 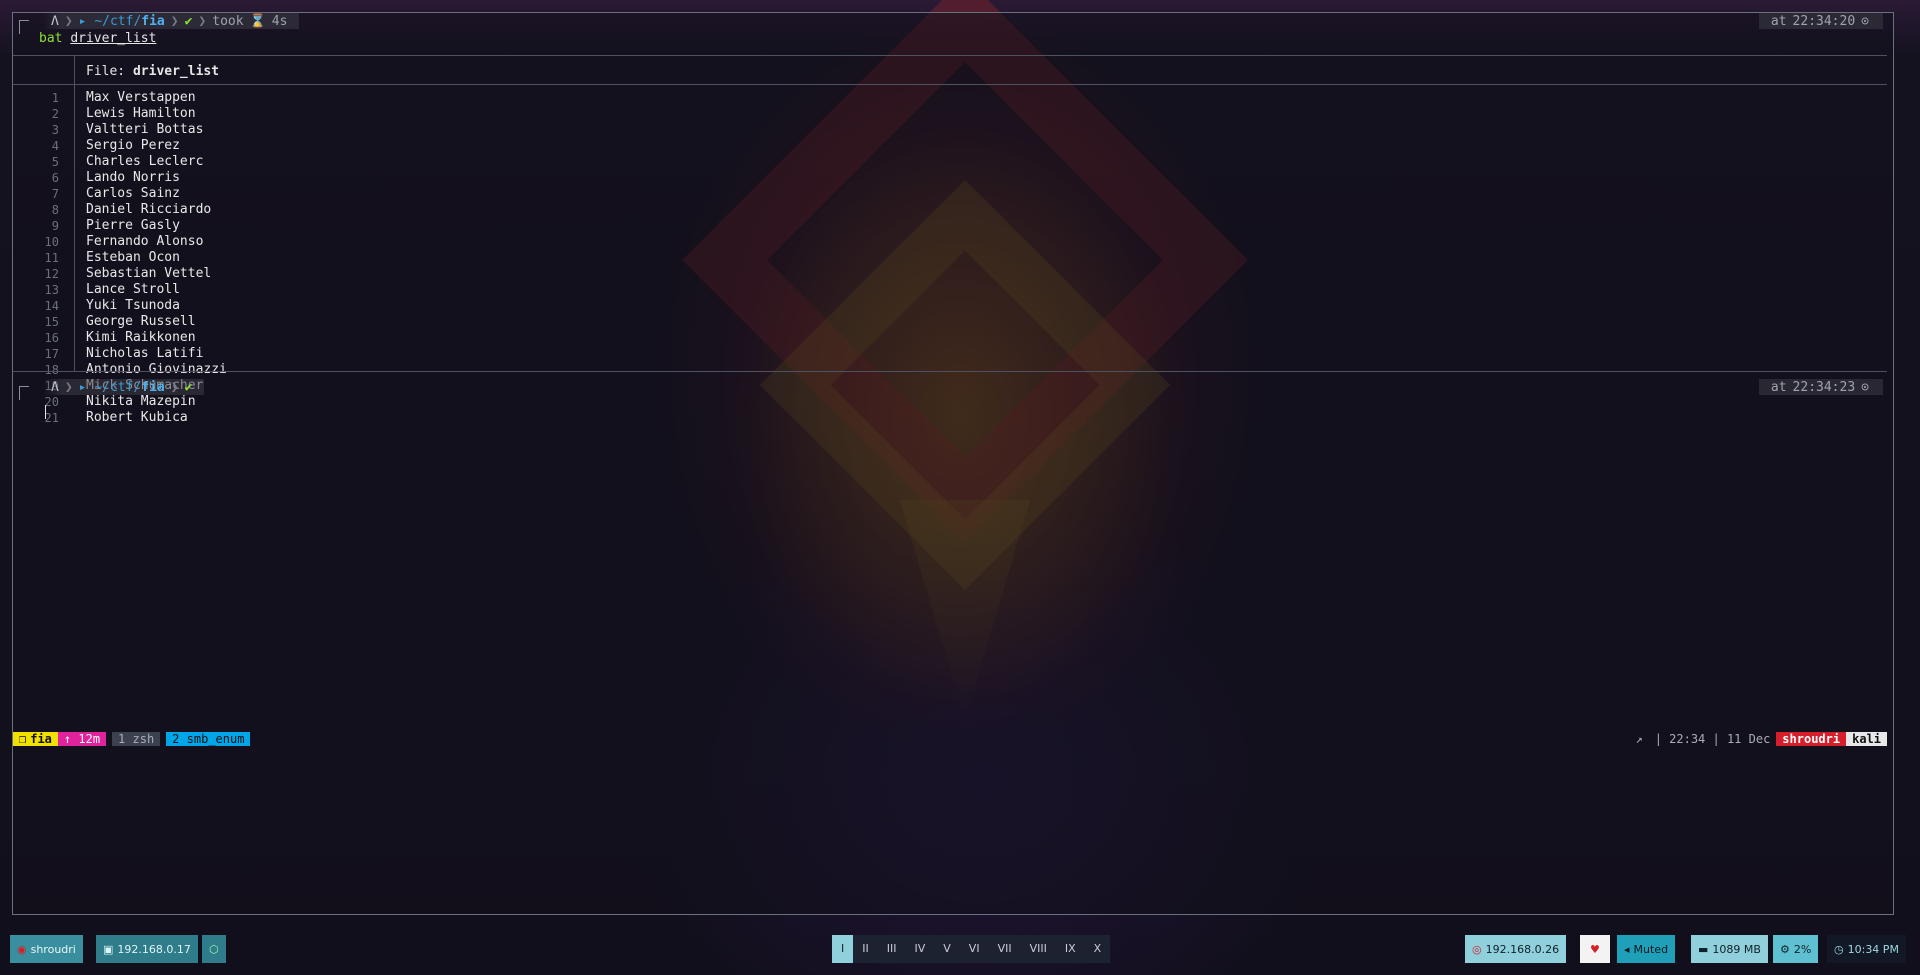 What do you see at coordinates (950, 146) in the screenshot?
I see `bat-line: 4 Sergio Perez` at bounding box center [950, 146].